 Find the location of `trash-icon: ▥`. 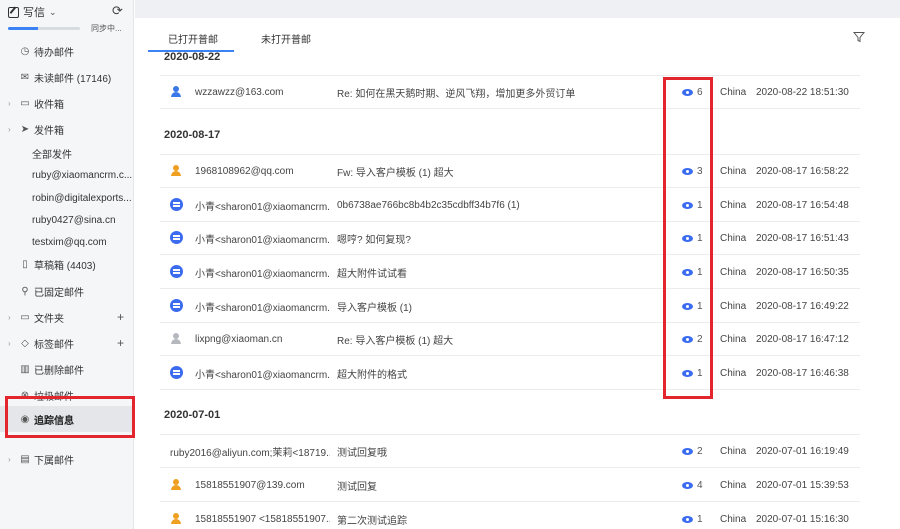

trash-icon: ▥ is located at coordinates (25, 369).